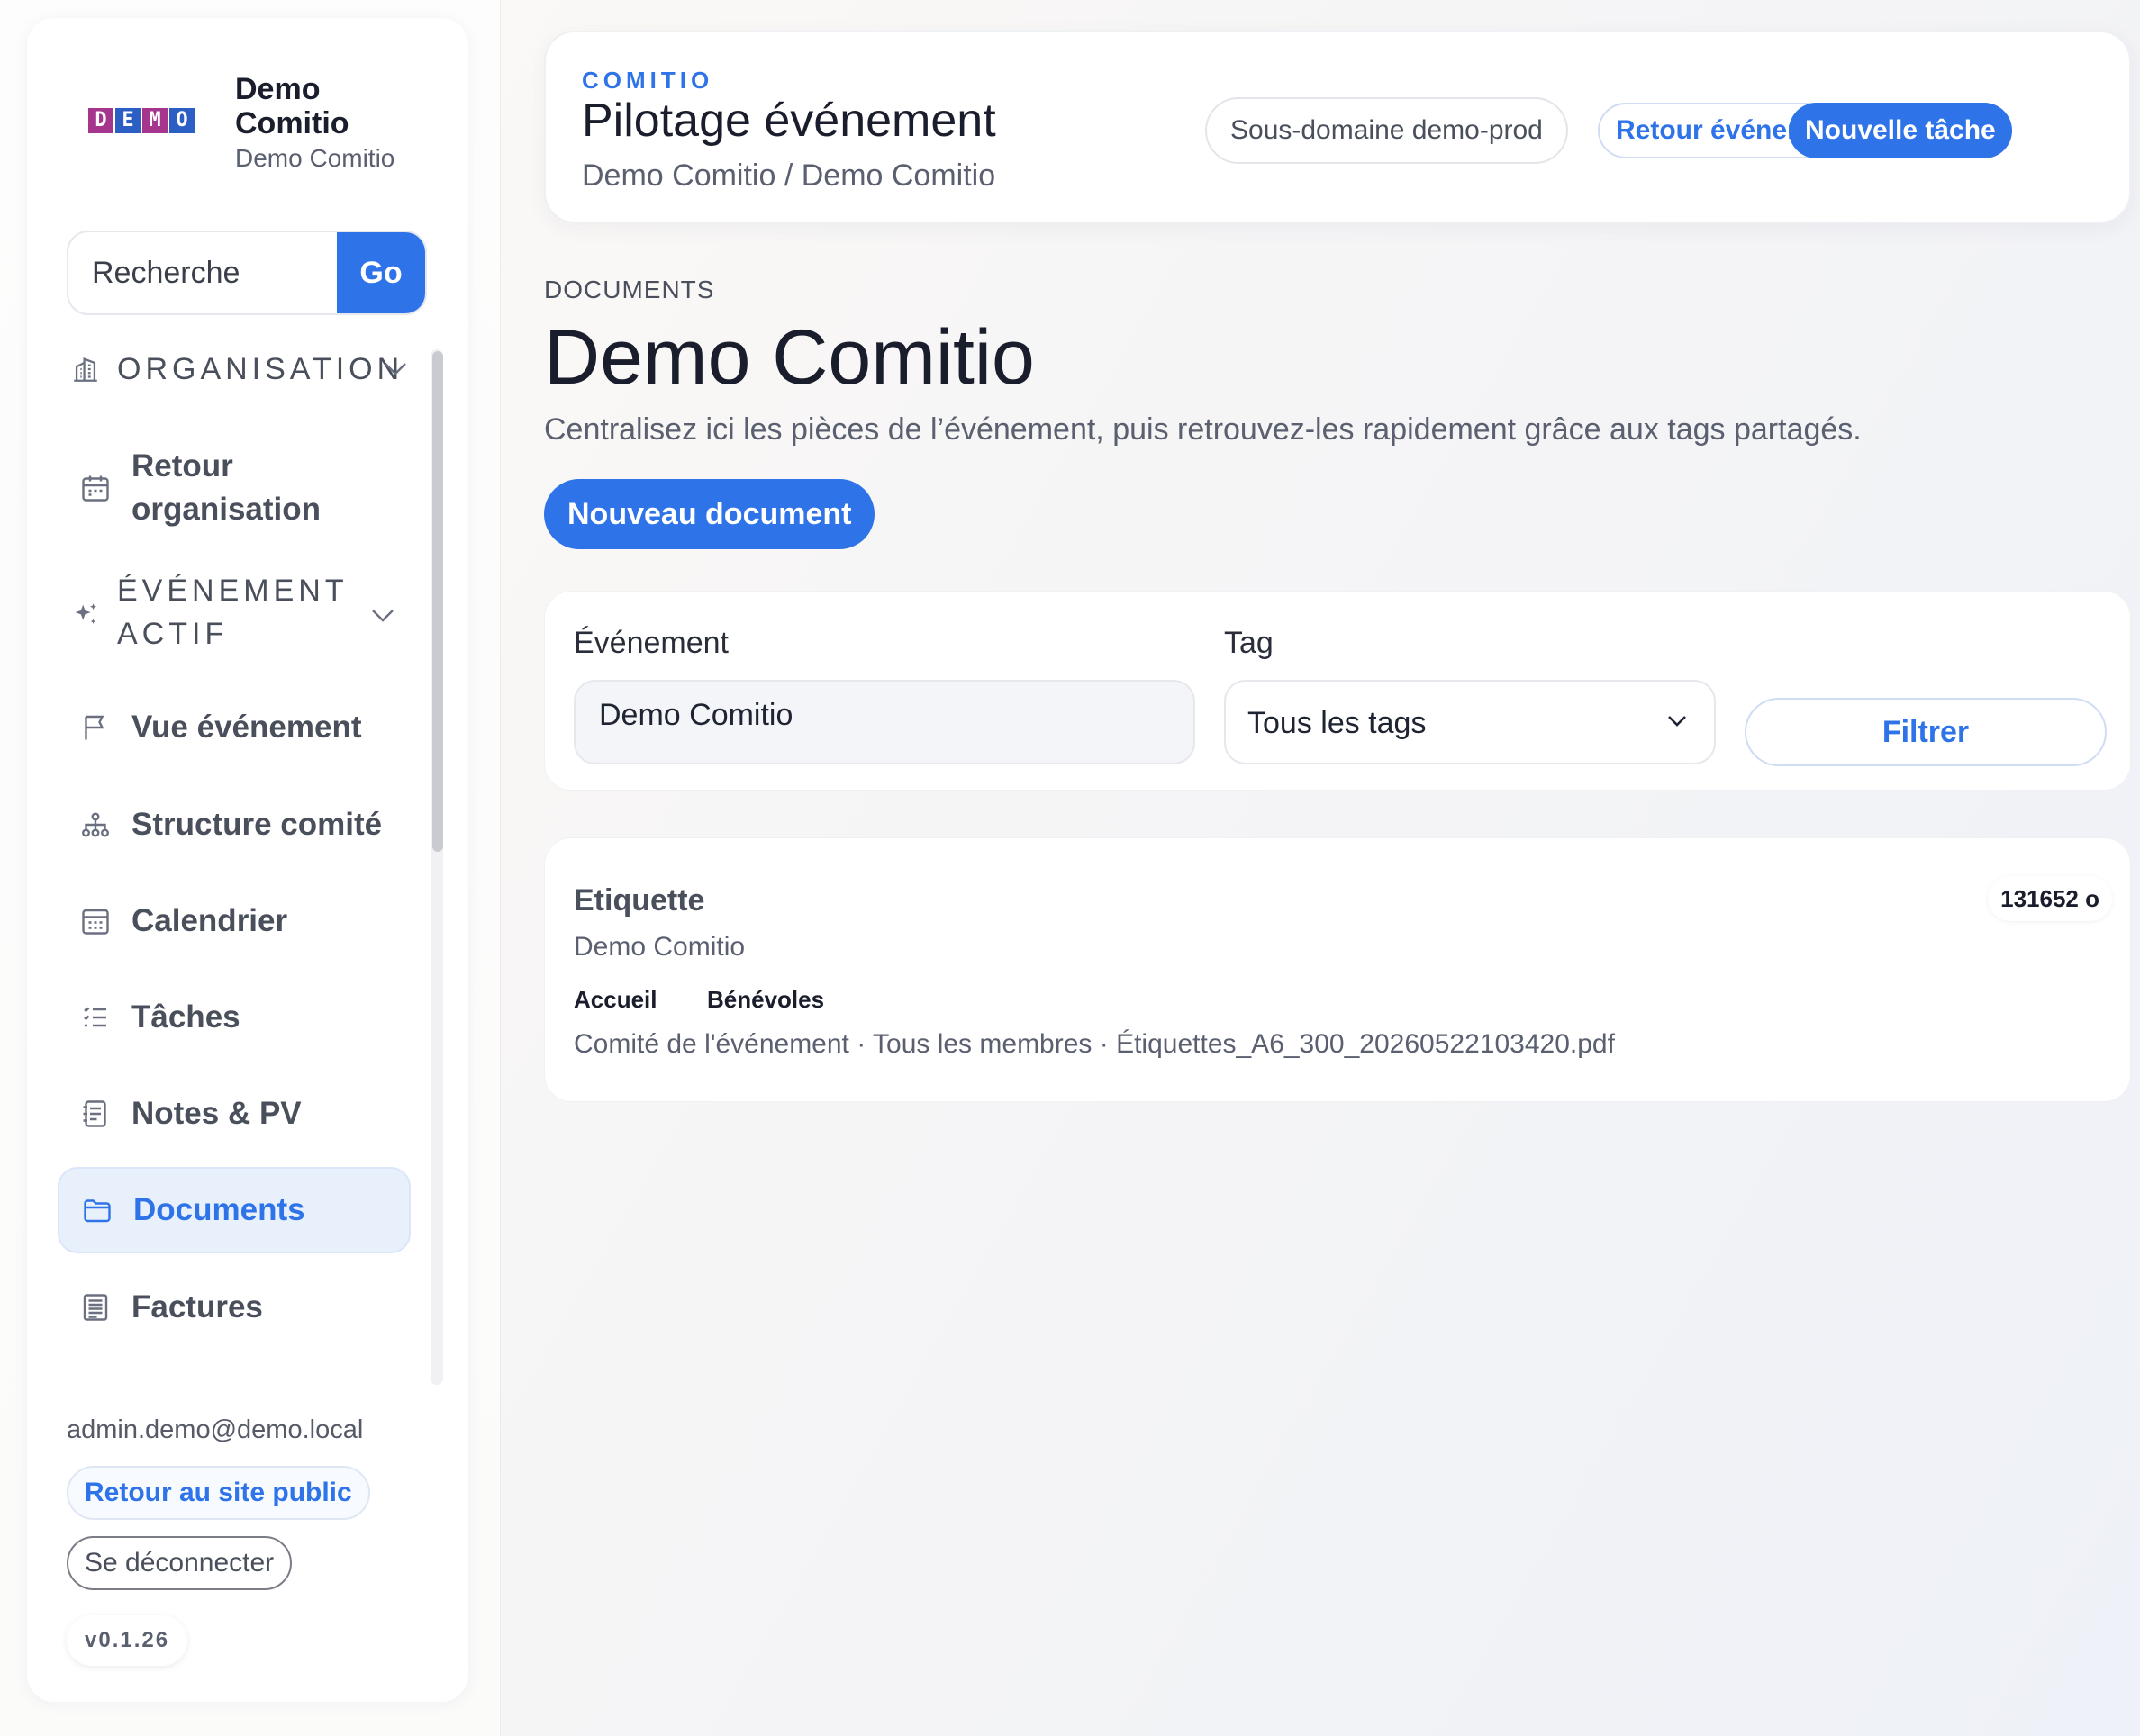 The image size is (2140, 1736). I want to click on flag-icon, so click(94, 727).